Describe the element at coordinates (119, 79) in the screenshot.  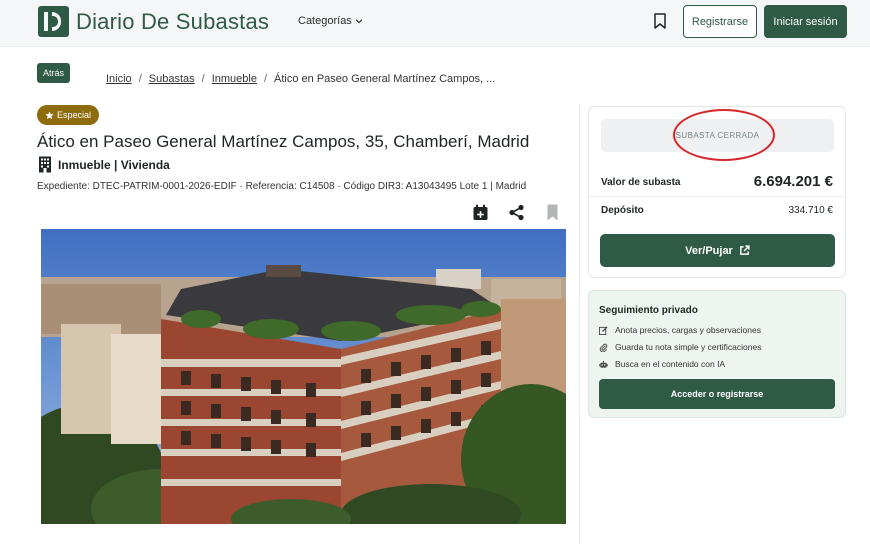
I see `breadcrumb-home: Inicio` at that location.